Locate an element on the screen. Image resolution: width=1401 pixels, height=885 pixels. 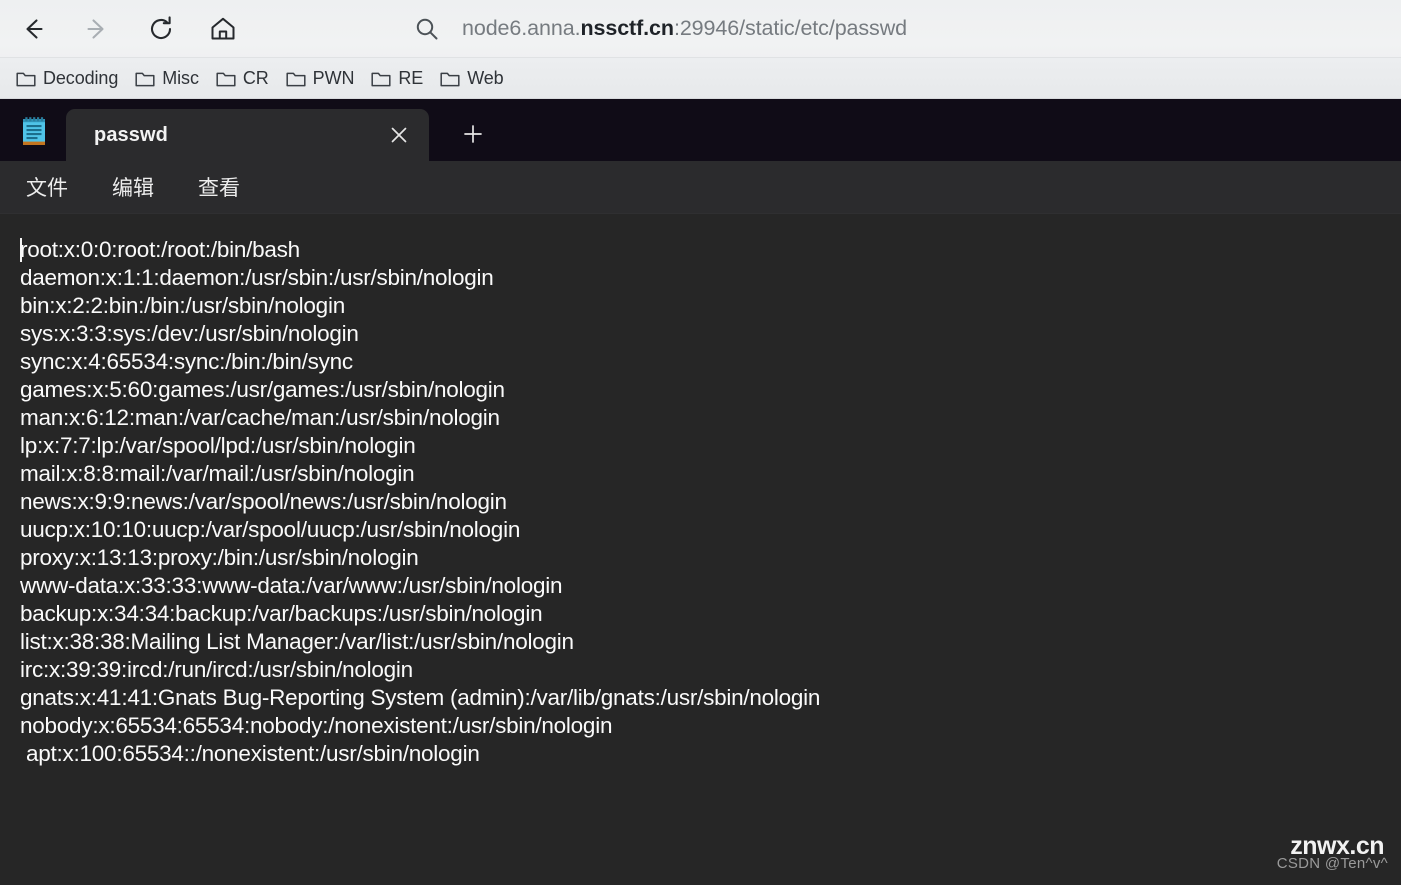
back-button is located at coordinates (33, 29).